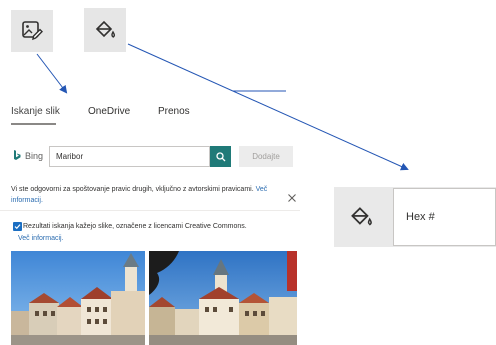  I want to click on hex-input: Hex #, so click(444, 217).